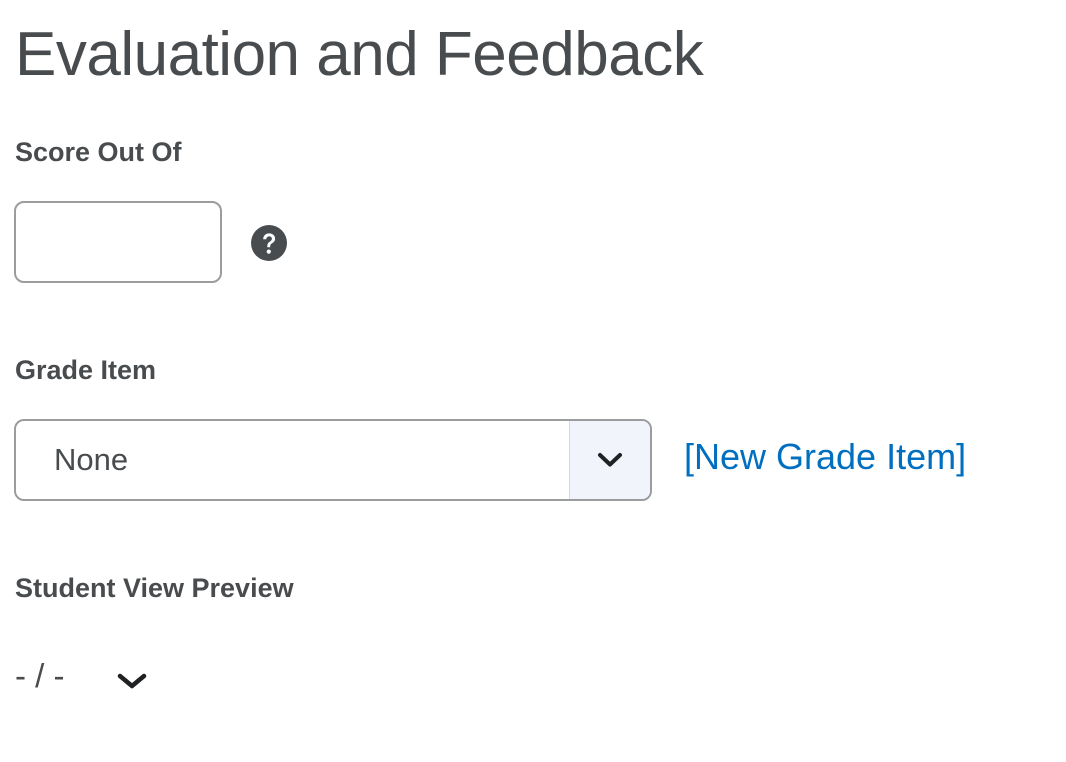  I want to click on score-out-of-label: Score Out Of, so click(98, 152).